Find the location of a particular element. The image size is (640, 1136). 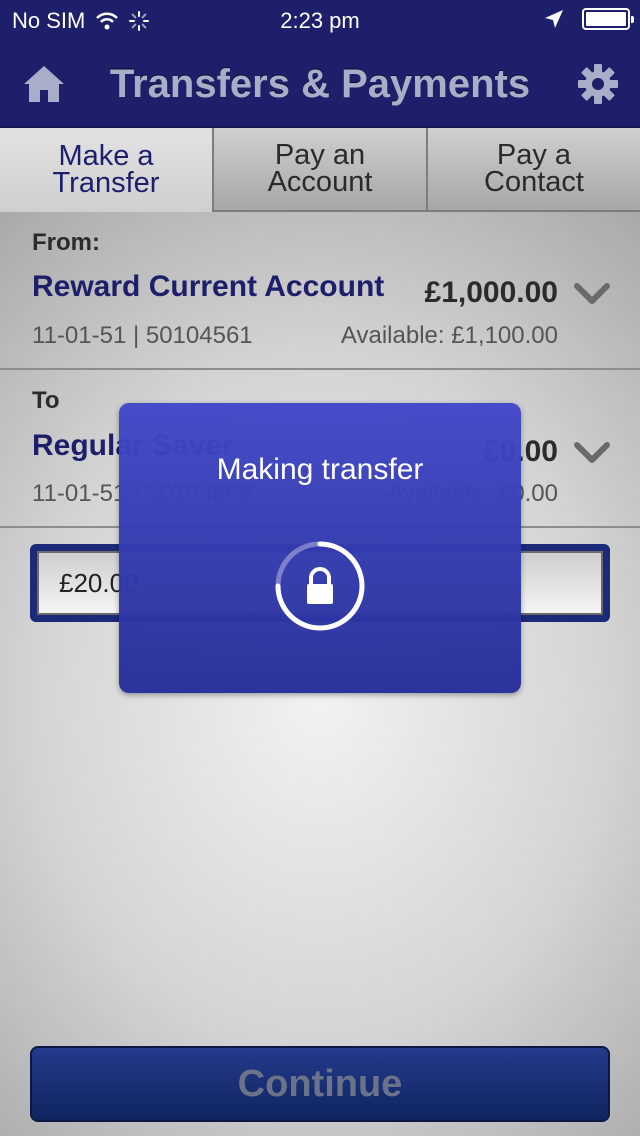

from-account-name: Reward Current Account is located at coordinates (208, 286).